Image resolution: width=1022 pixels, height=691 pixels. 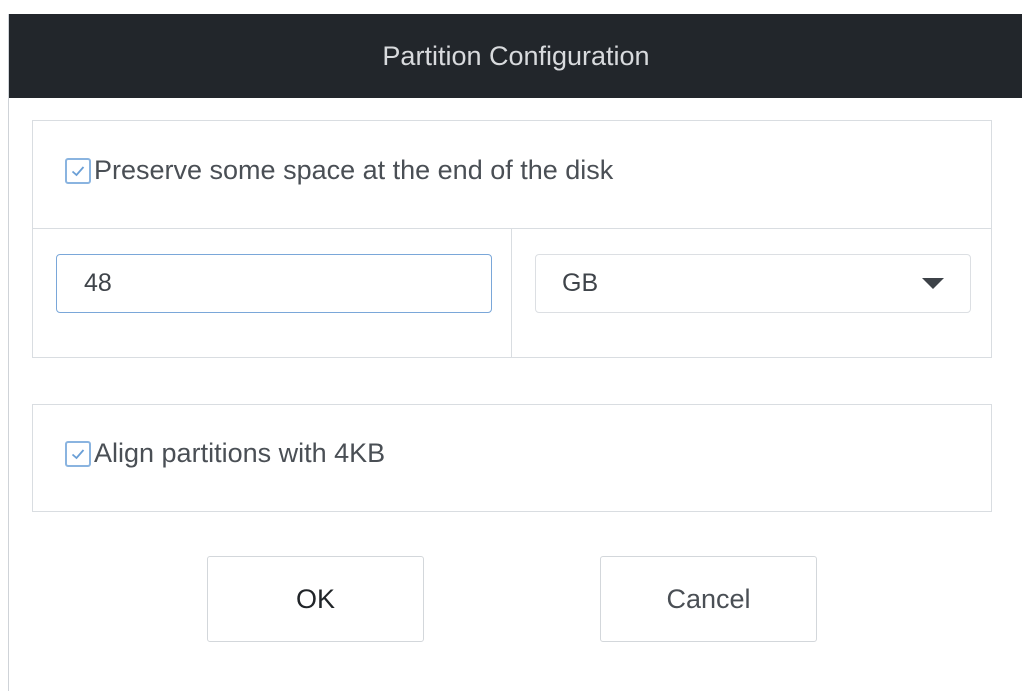 I want to click on cancel-button: Cancel, so click(x=708, y=599).